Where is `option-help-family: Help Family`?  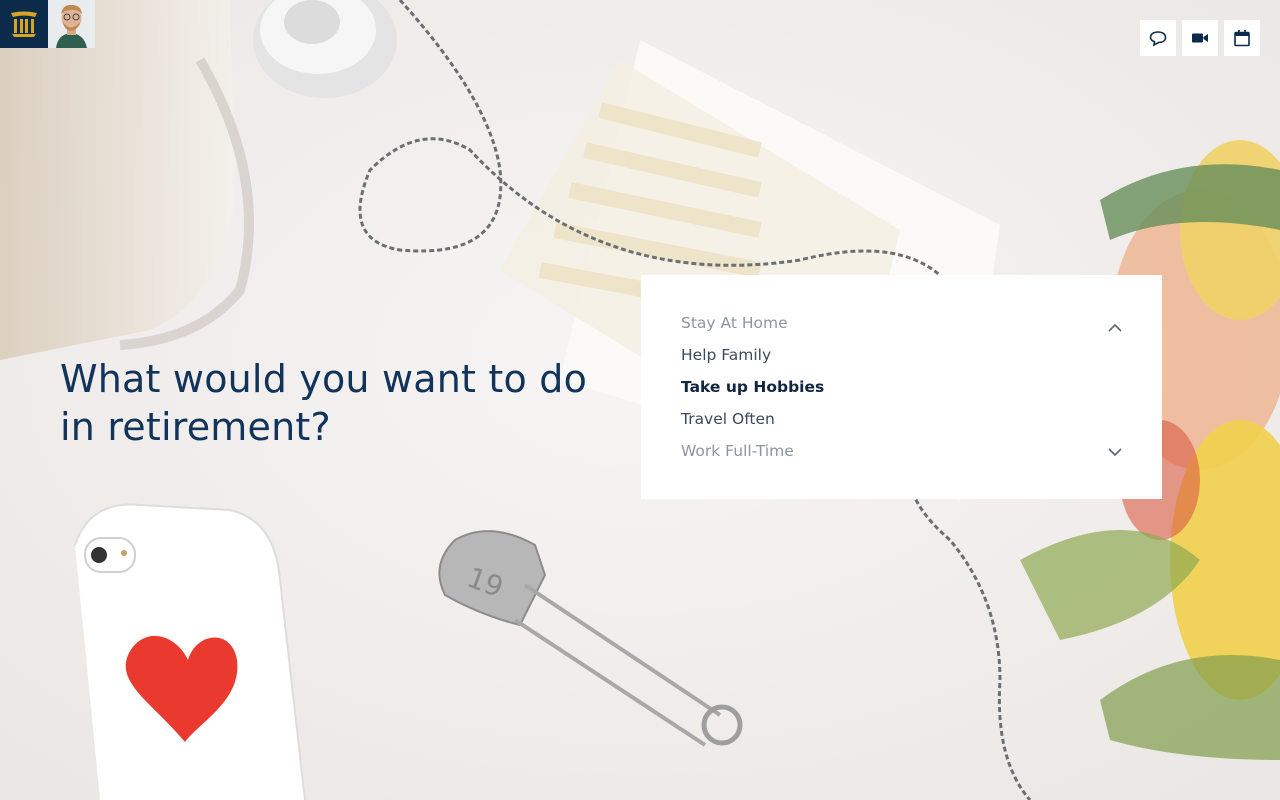 option-help-family: Help Family is located at coordinates (752, 355).